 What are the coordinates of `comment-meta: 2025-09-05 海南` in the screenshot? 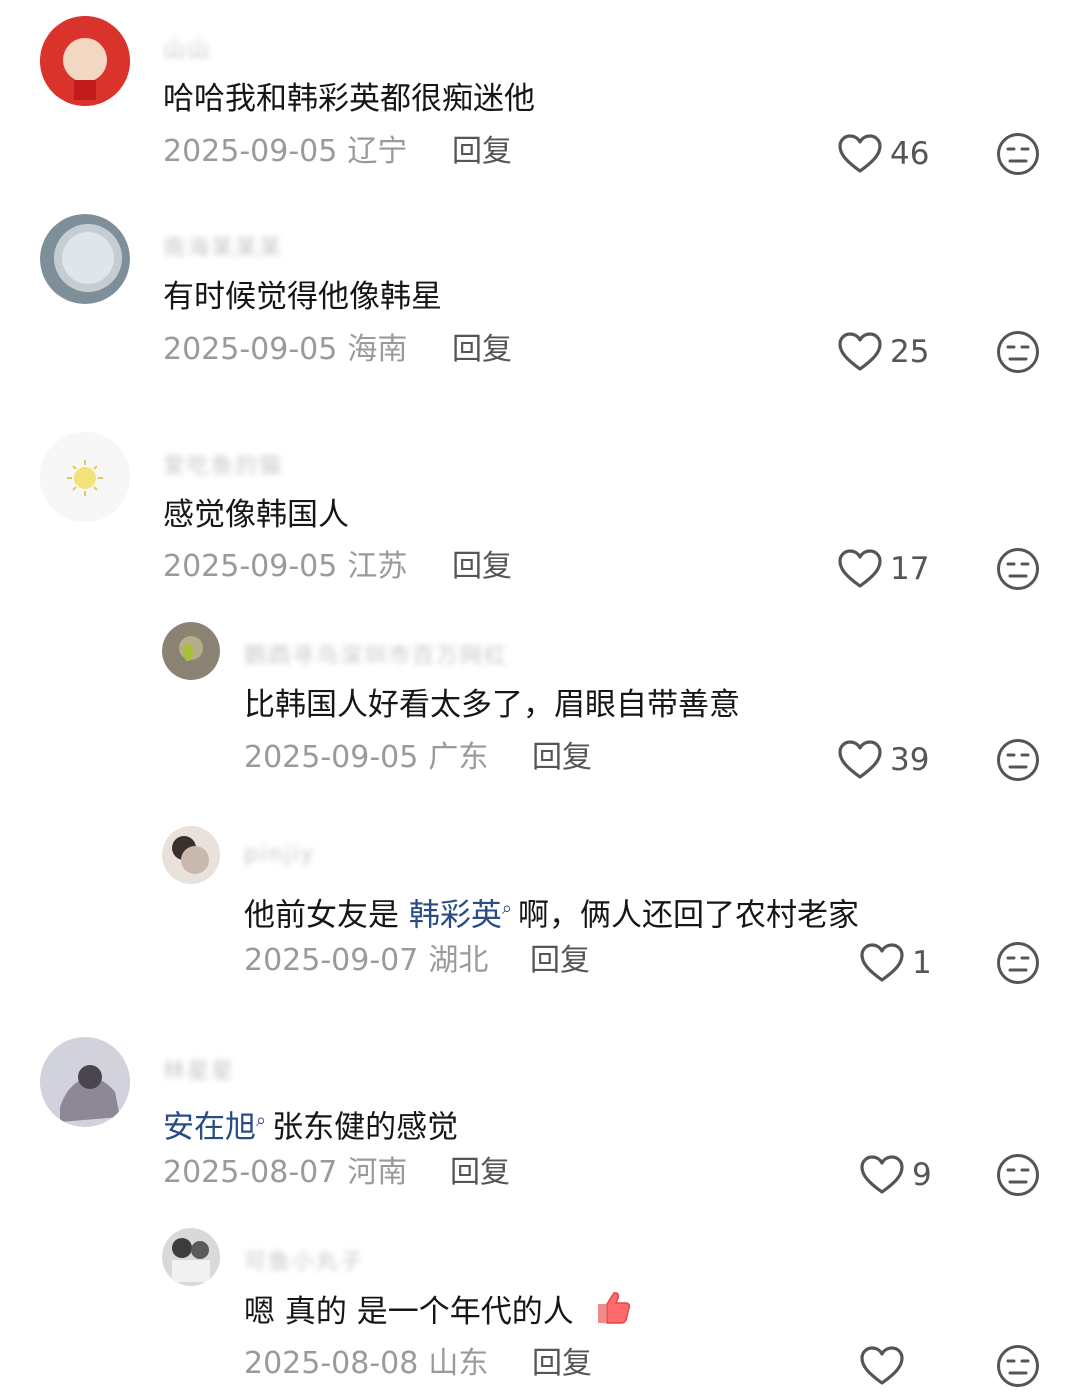 It's located at (285, 350).